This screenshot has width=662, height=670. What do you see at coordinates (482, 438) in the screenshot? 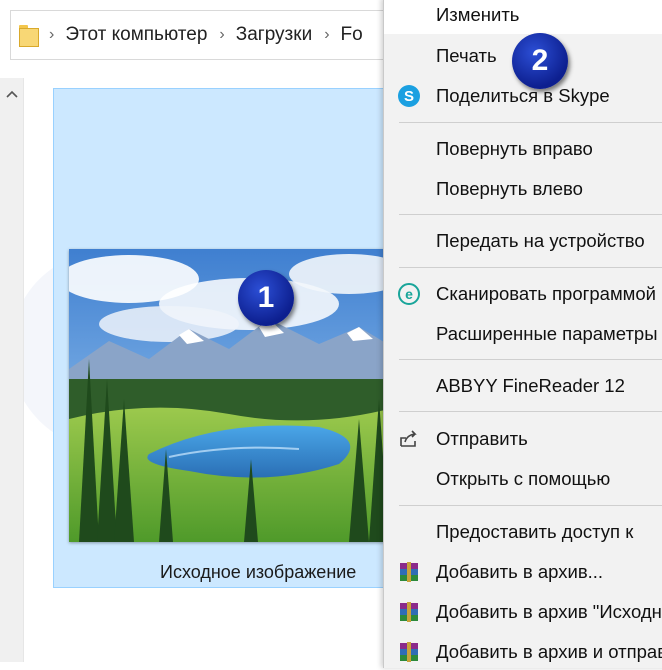
I see `menu-item-label: Отправить` at bounding box center [482, 438].